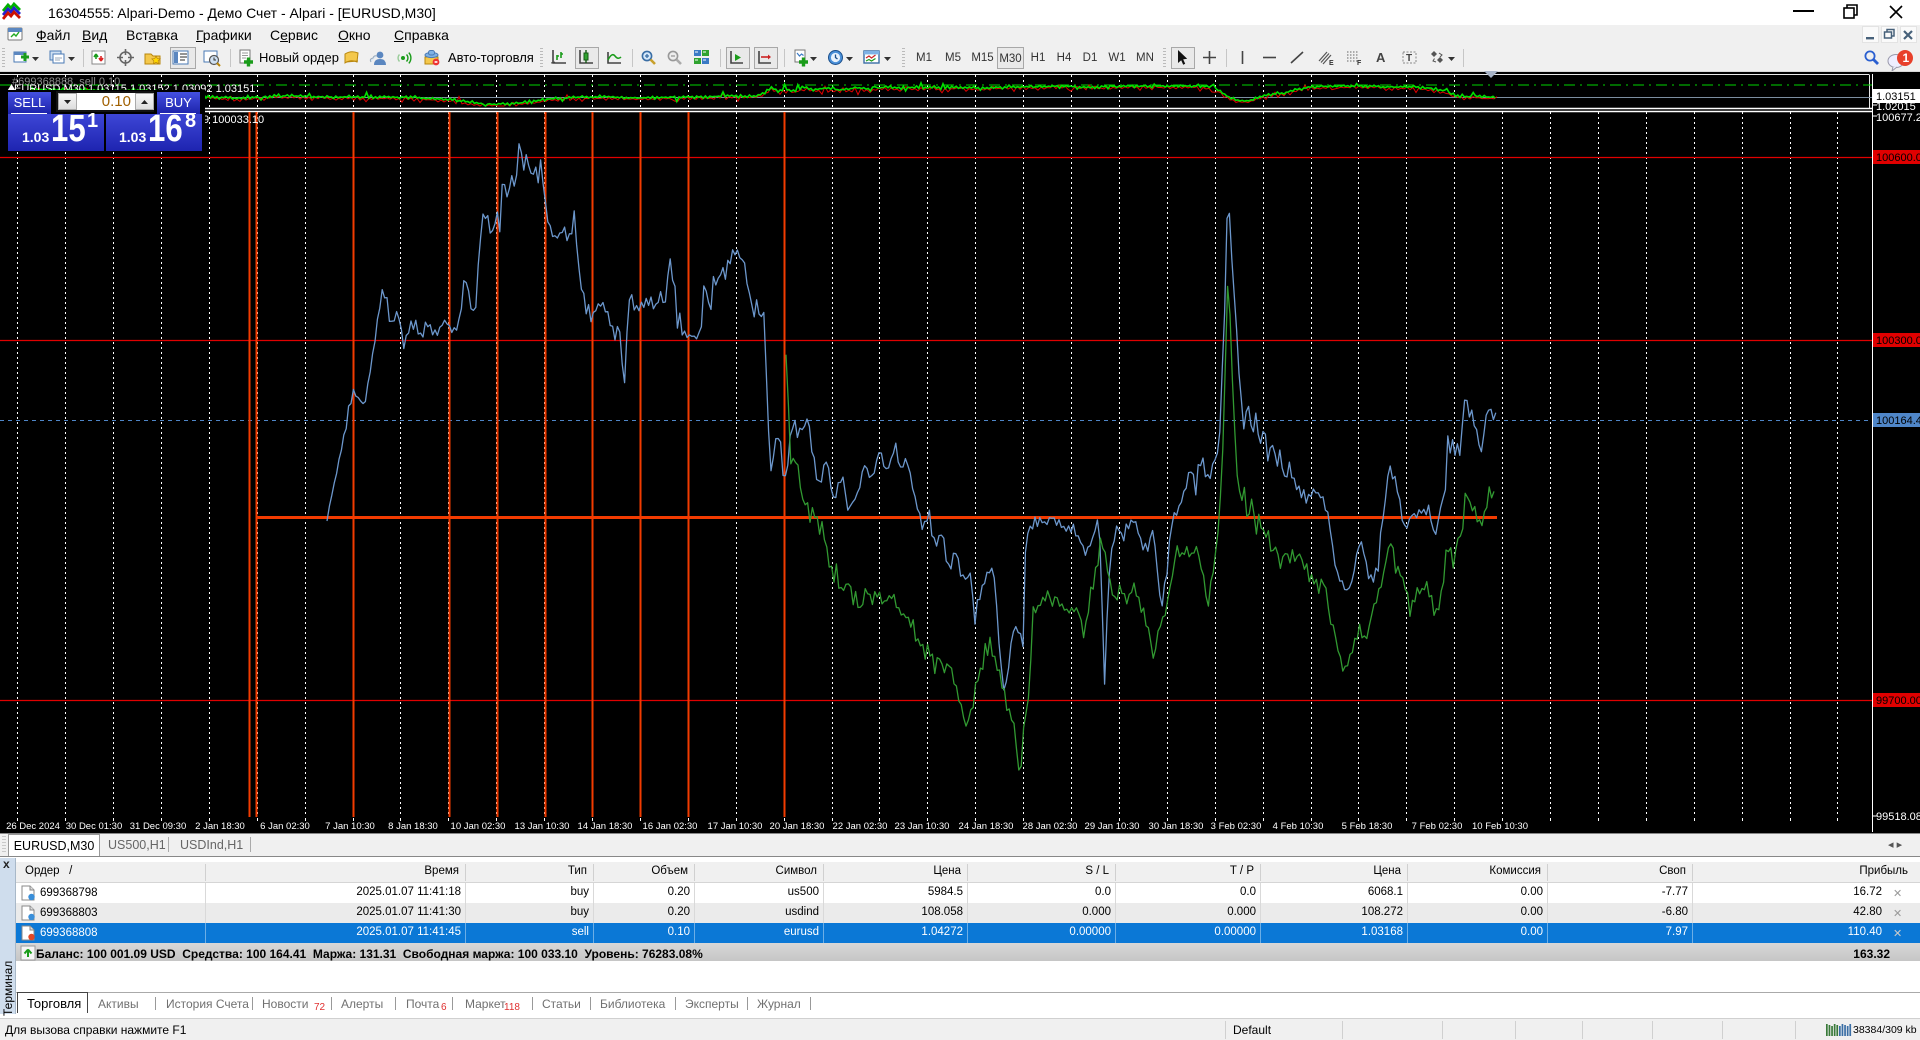 This screenshot has height=1040, width=1920. I want to click on svg-text: 16 Jan 02:30, so click(670, 826).